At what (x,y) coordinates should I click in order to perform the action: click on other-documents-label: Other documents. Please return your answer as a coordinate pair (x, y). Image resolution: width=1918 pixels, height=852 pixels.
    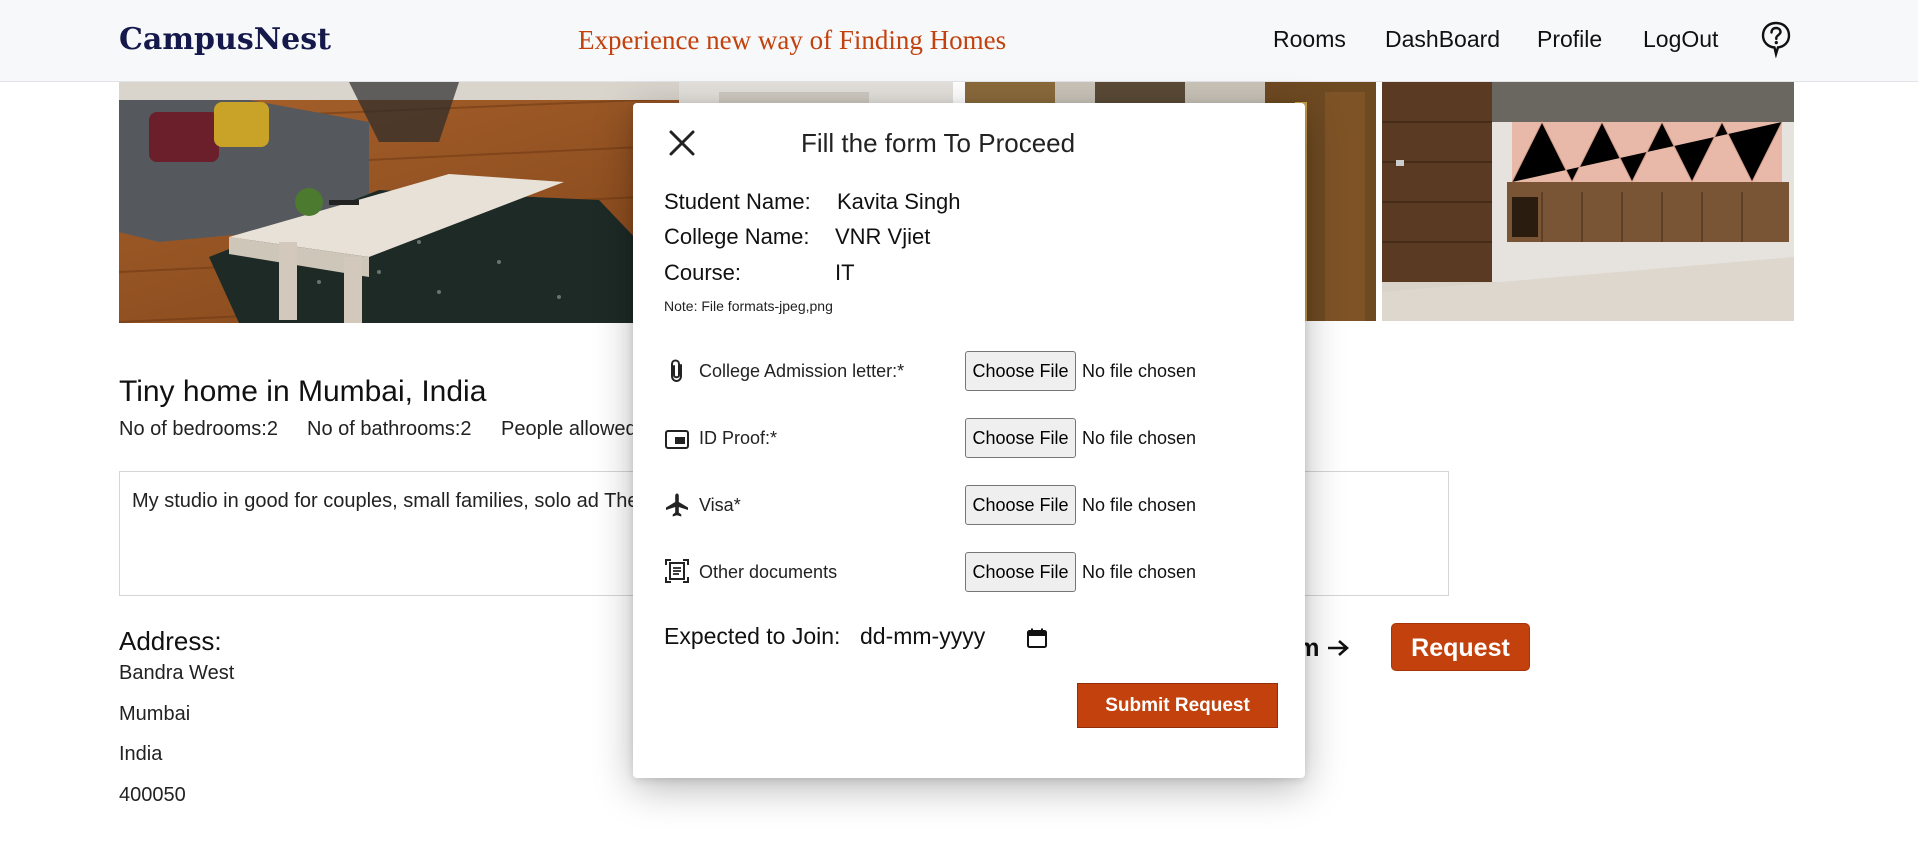
    Looking at the image, I should click on (768, 572).